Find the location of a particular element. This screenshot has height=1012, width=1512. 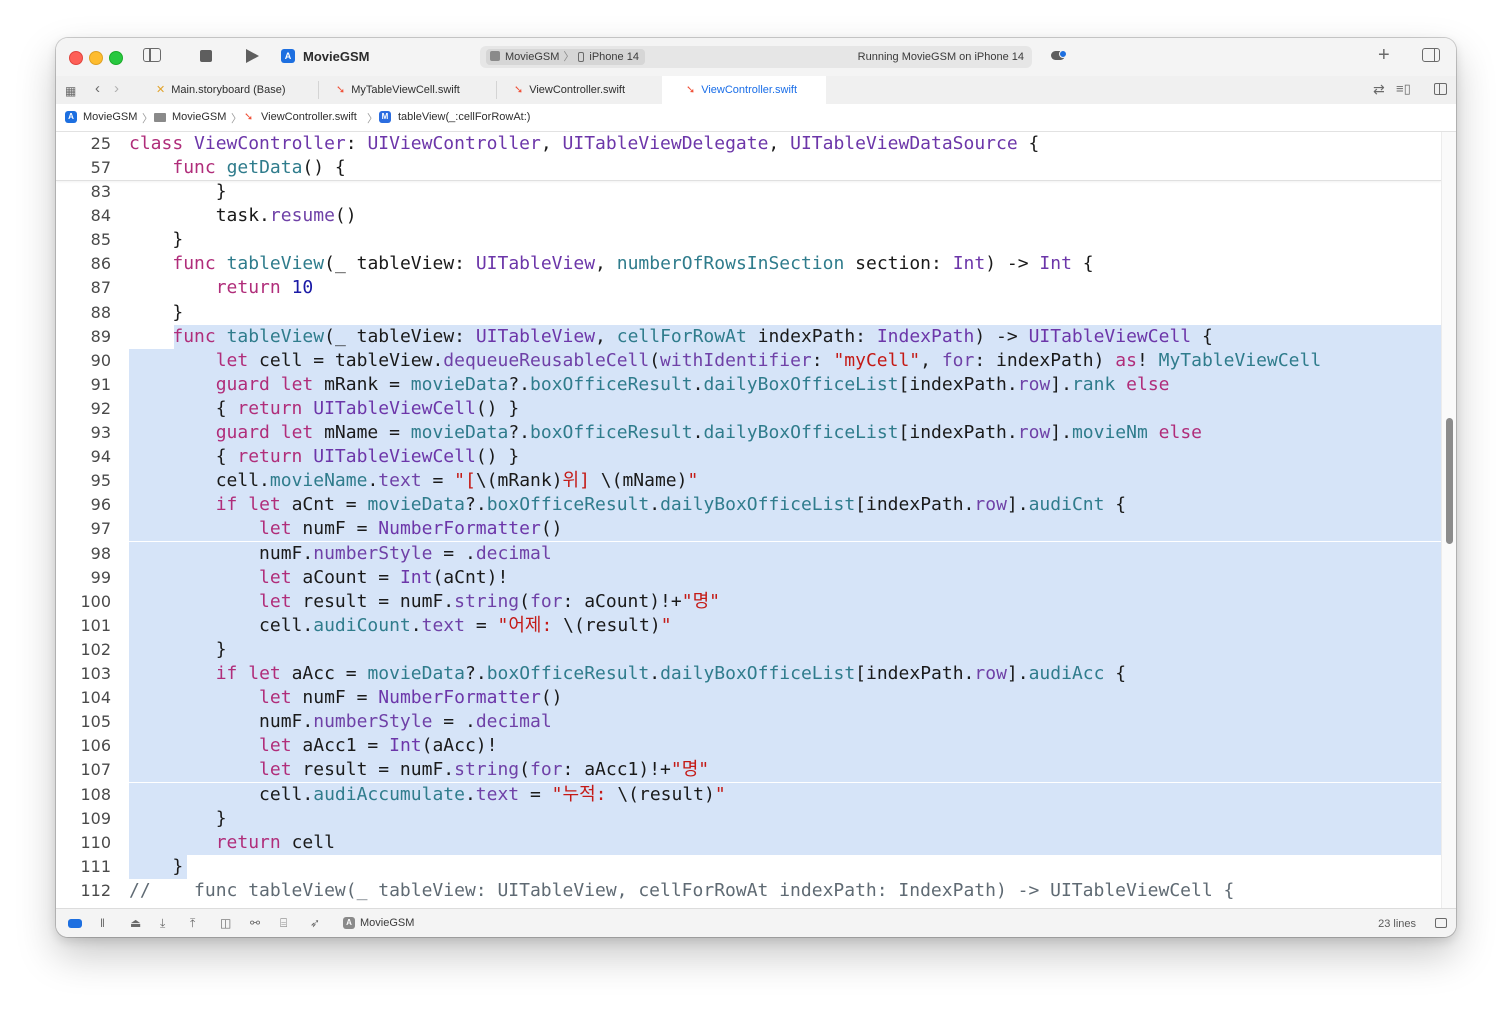

tab-main-storyboard: ✕ Main.storyboard (Base) is located at coordinates (231, 90).